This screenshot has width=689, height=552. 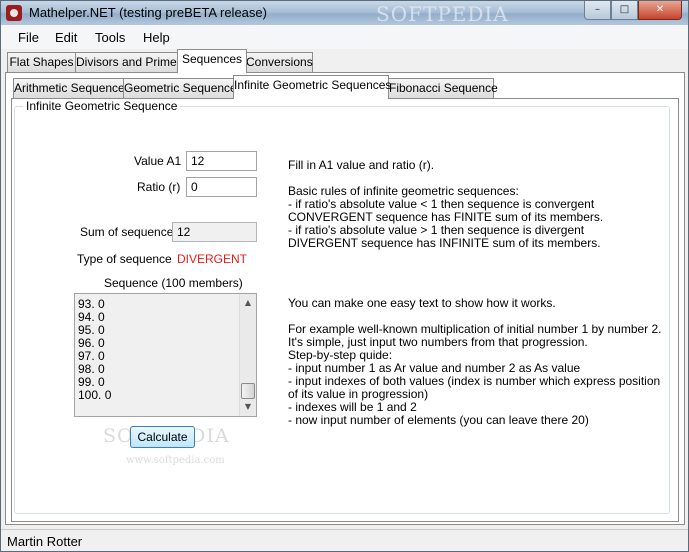 What do you see at coordinates (28, 37) in the screenshot?
I see `menu-file: File` at bounding box center [28, 37].